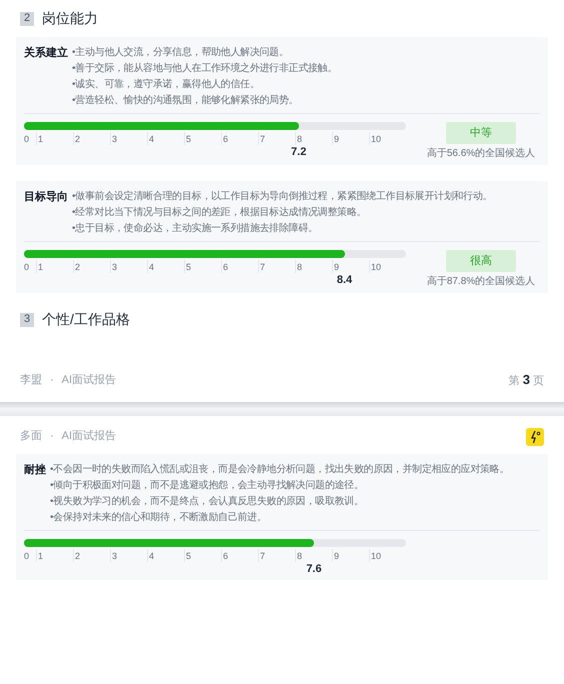 This screenshot has width=564, height=684. Describe the element at coordinates (70, 18) in the screenshot. I see `section-title: 岗位能力` at that location.